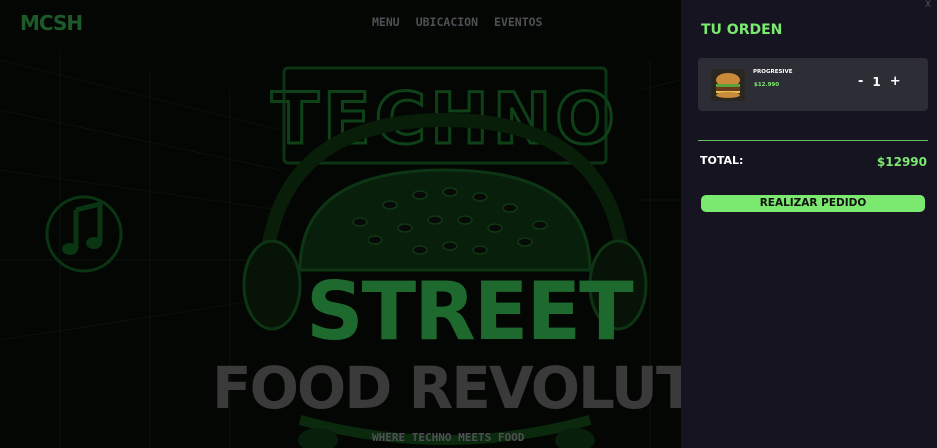 This screenshot has width=937, height=448. I want to click on item-price: $12.990, so click(767, 85).